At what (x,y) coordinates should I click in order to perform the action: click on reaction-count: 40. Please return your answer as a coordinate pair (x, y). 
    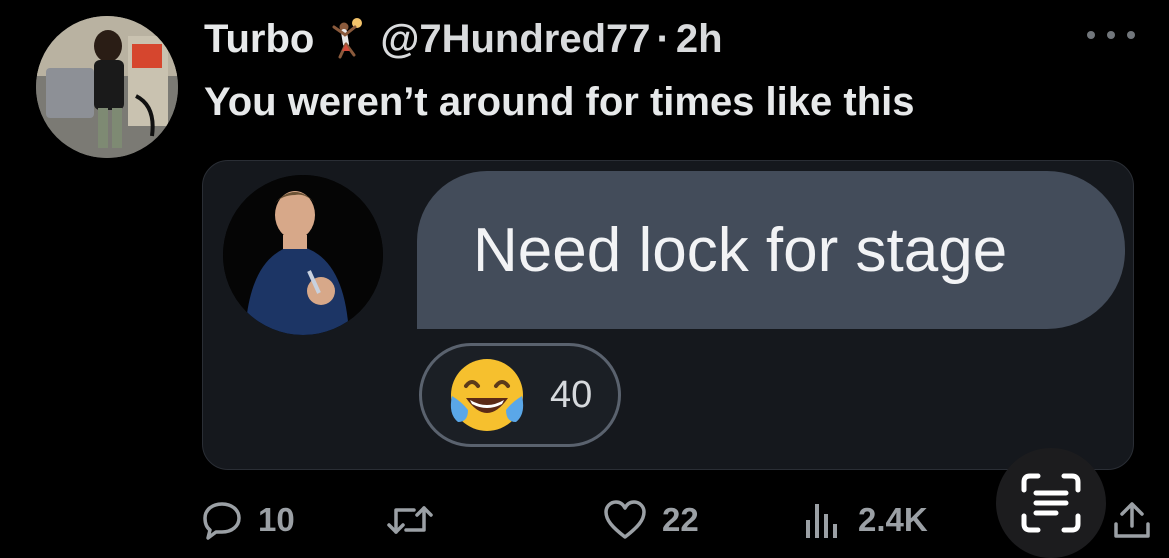
    Looking at the image, I should click on (571, 394).